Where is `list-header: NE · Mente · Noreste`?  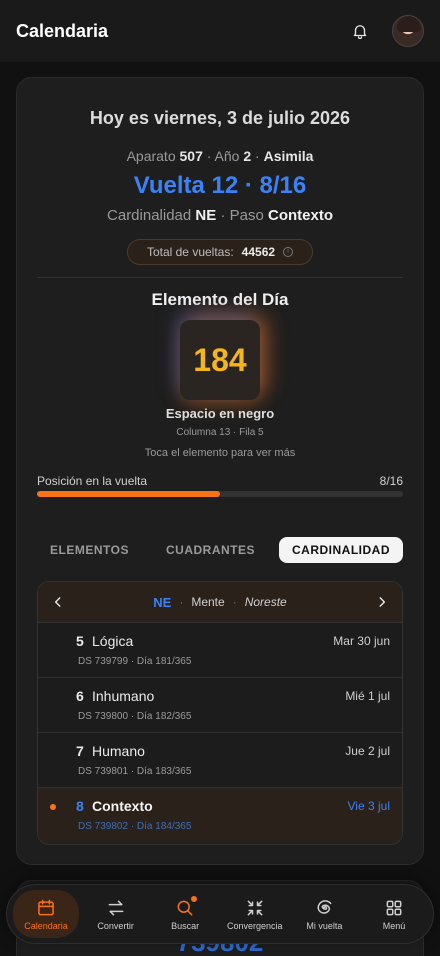 list-header: NE · Mente · Noreste is located at coordinates (220, 602).